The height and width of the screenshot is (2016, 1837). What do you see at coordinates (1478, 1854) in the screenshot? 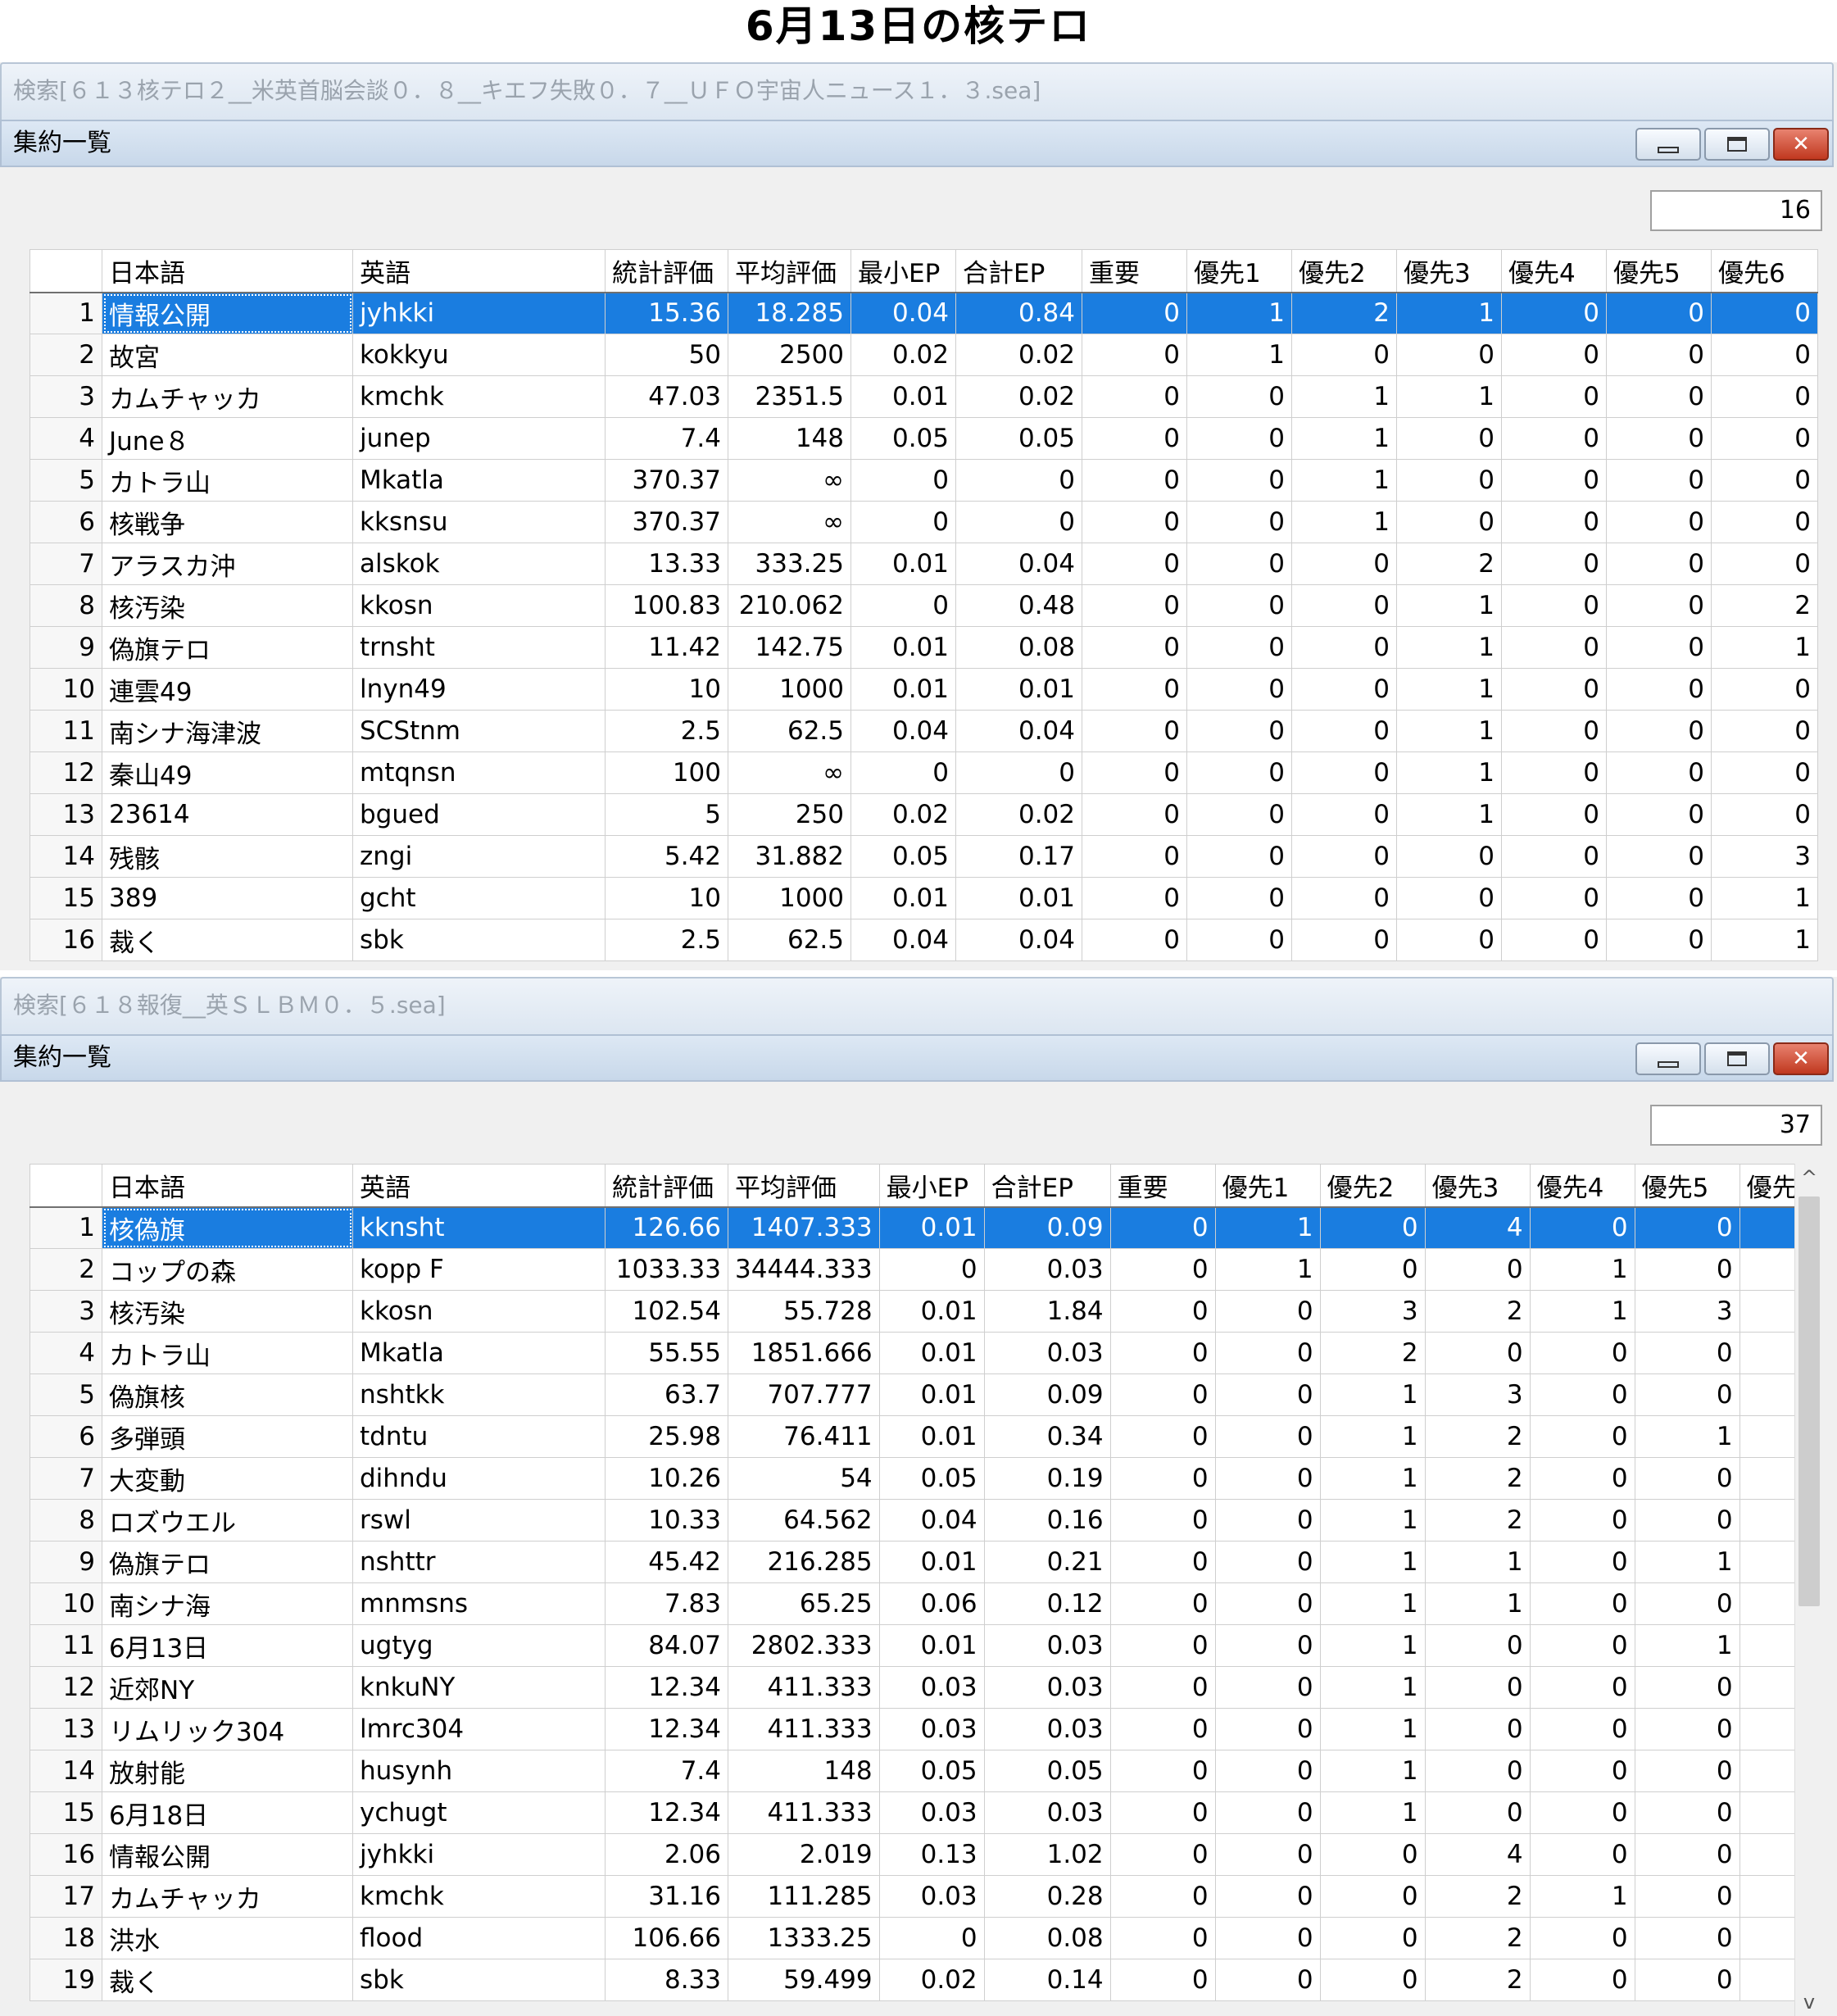
I see `table-cell: 4` at bounding box center [1478, 1854].